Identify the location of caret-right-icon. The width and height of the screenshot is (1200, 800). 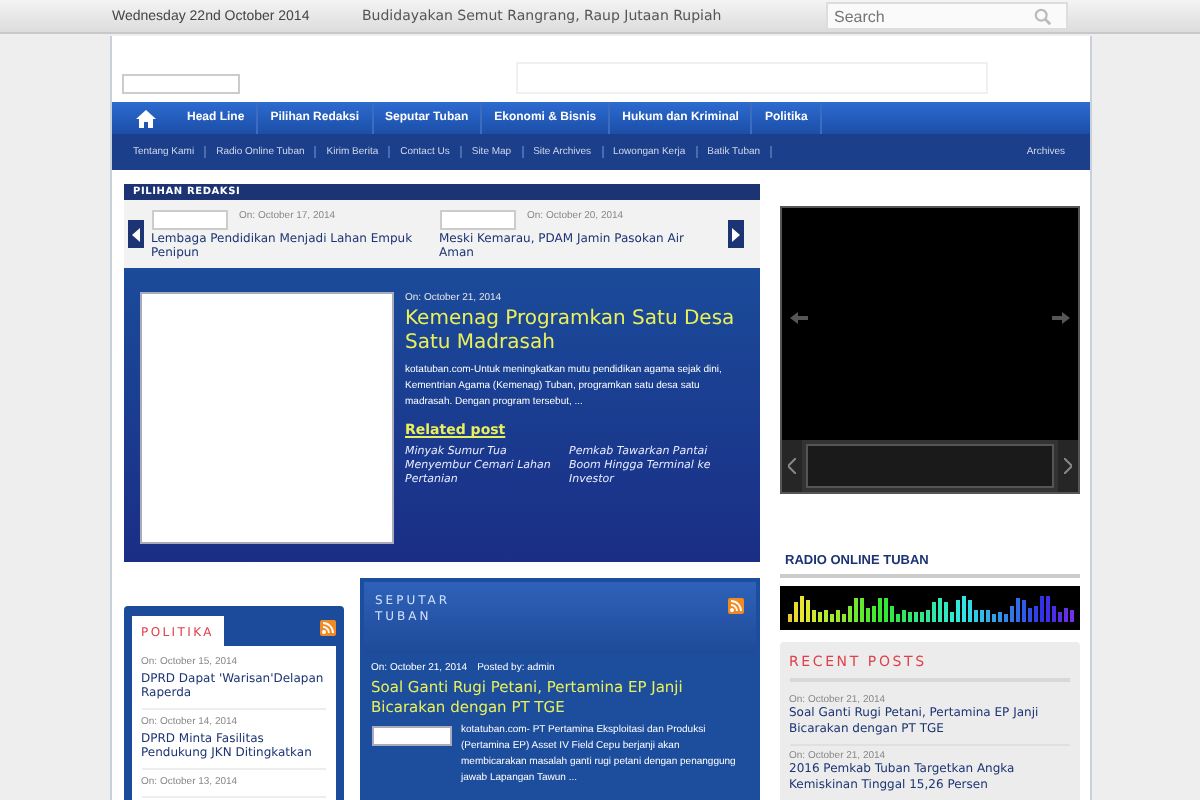
(735, 234).